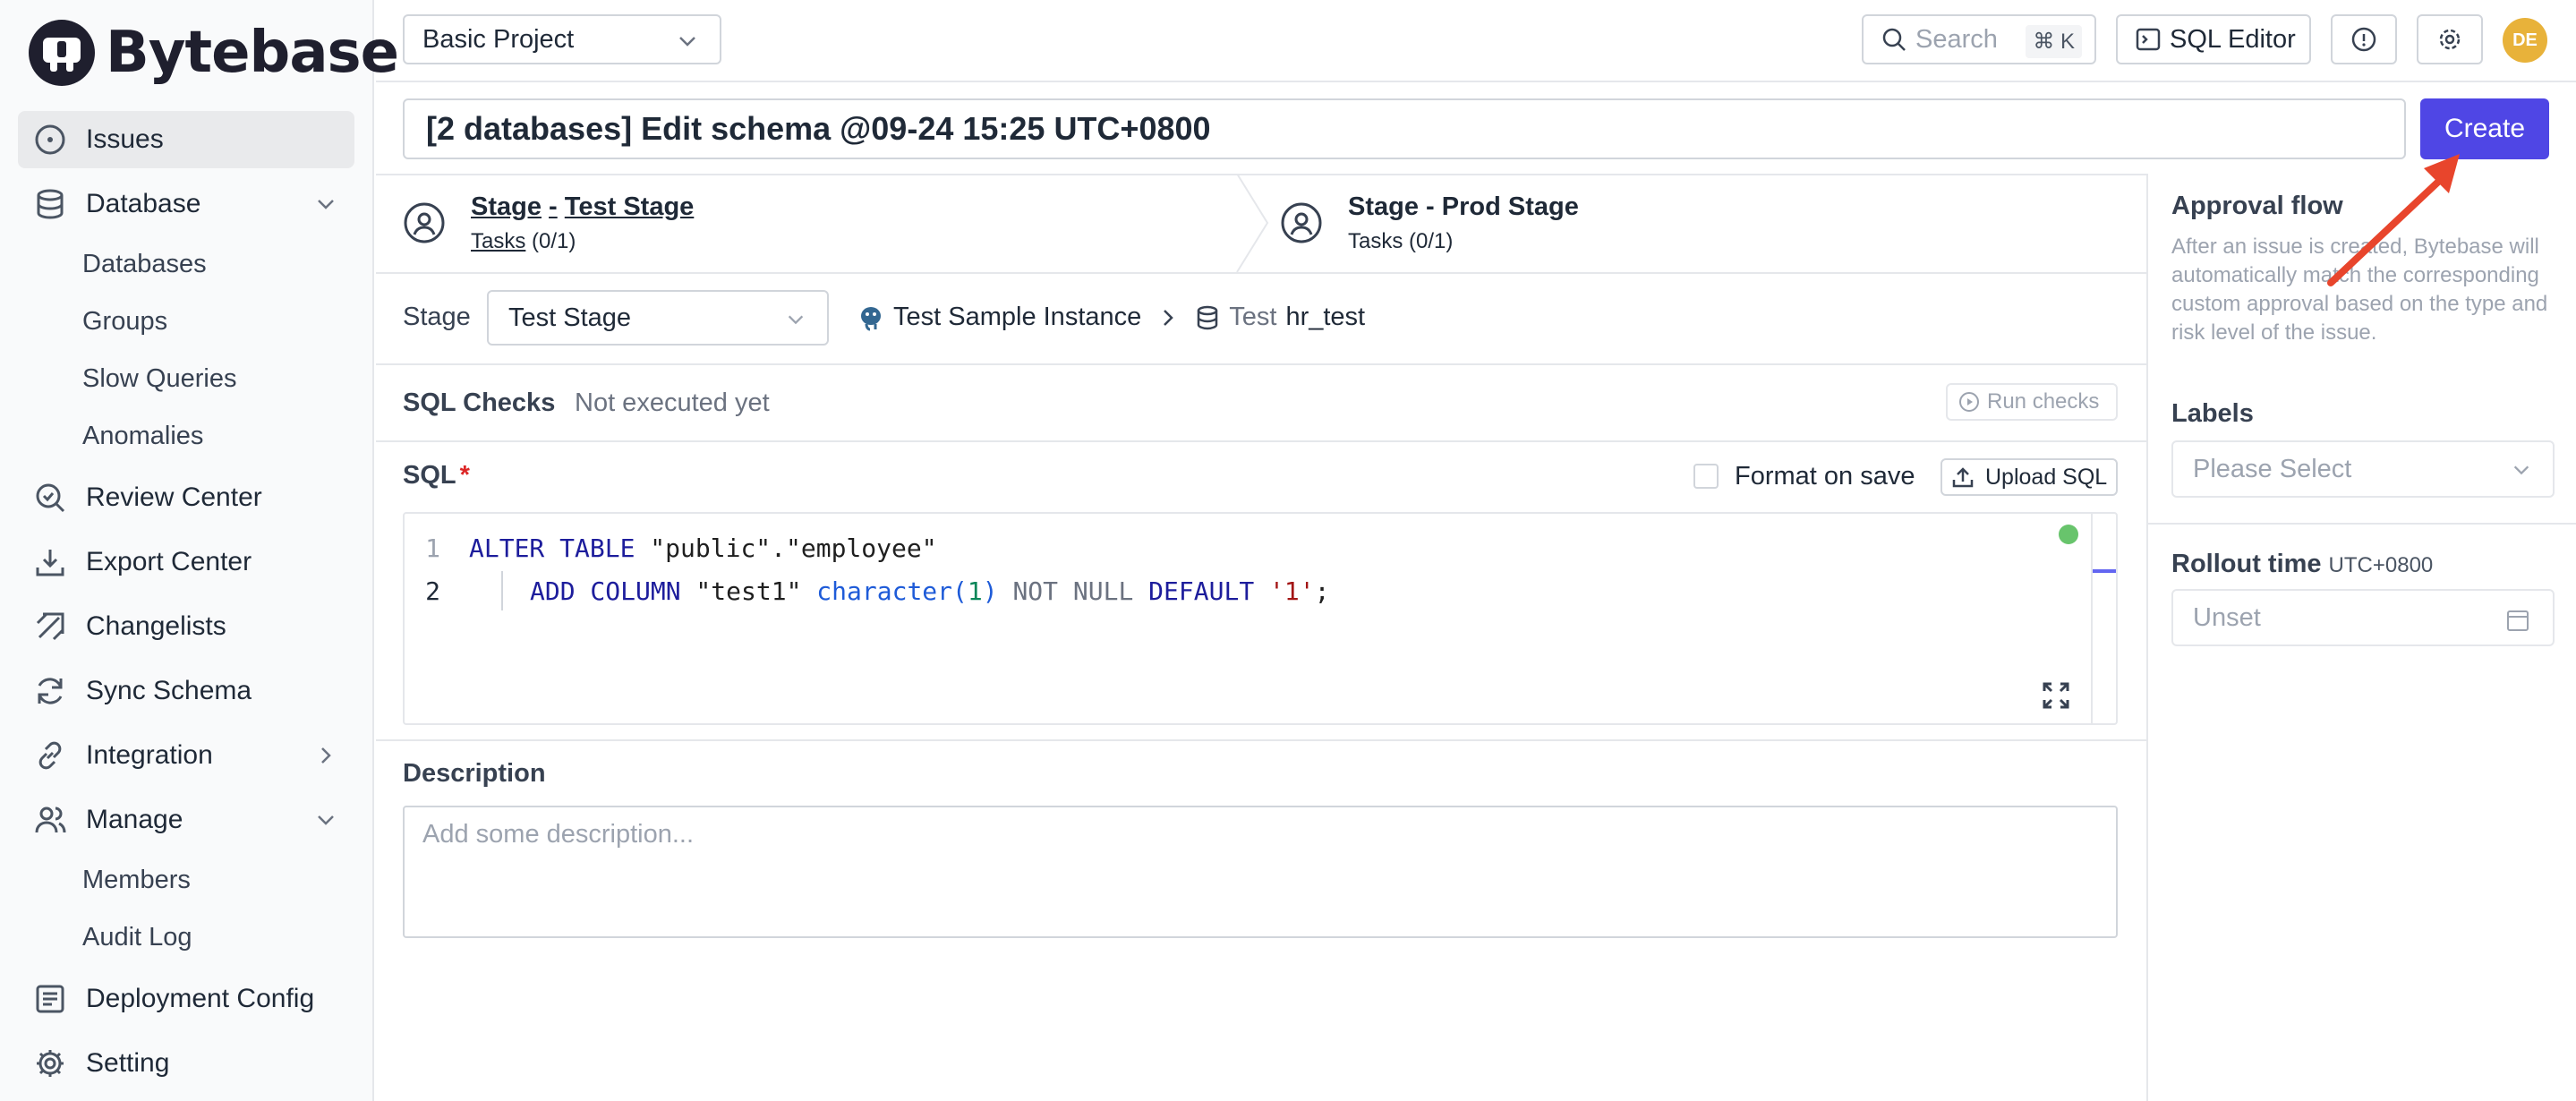 This screenshot has height=1101, width=2576. What do you see at coordinates (2302, 565) in the screenshot?
I see `rollout-time-title: Rollout time UTC+0800` at bounding box center [2302, 565].